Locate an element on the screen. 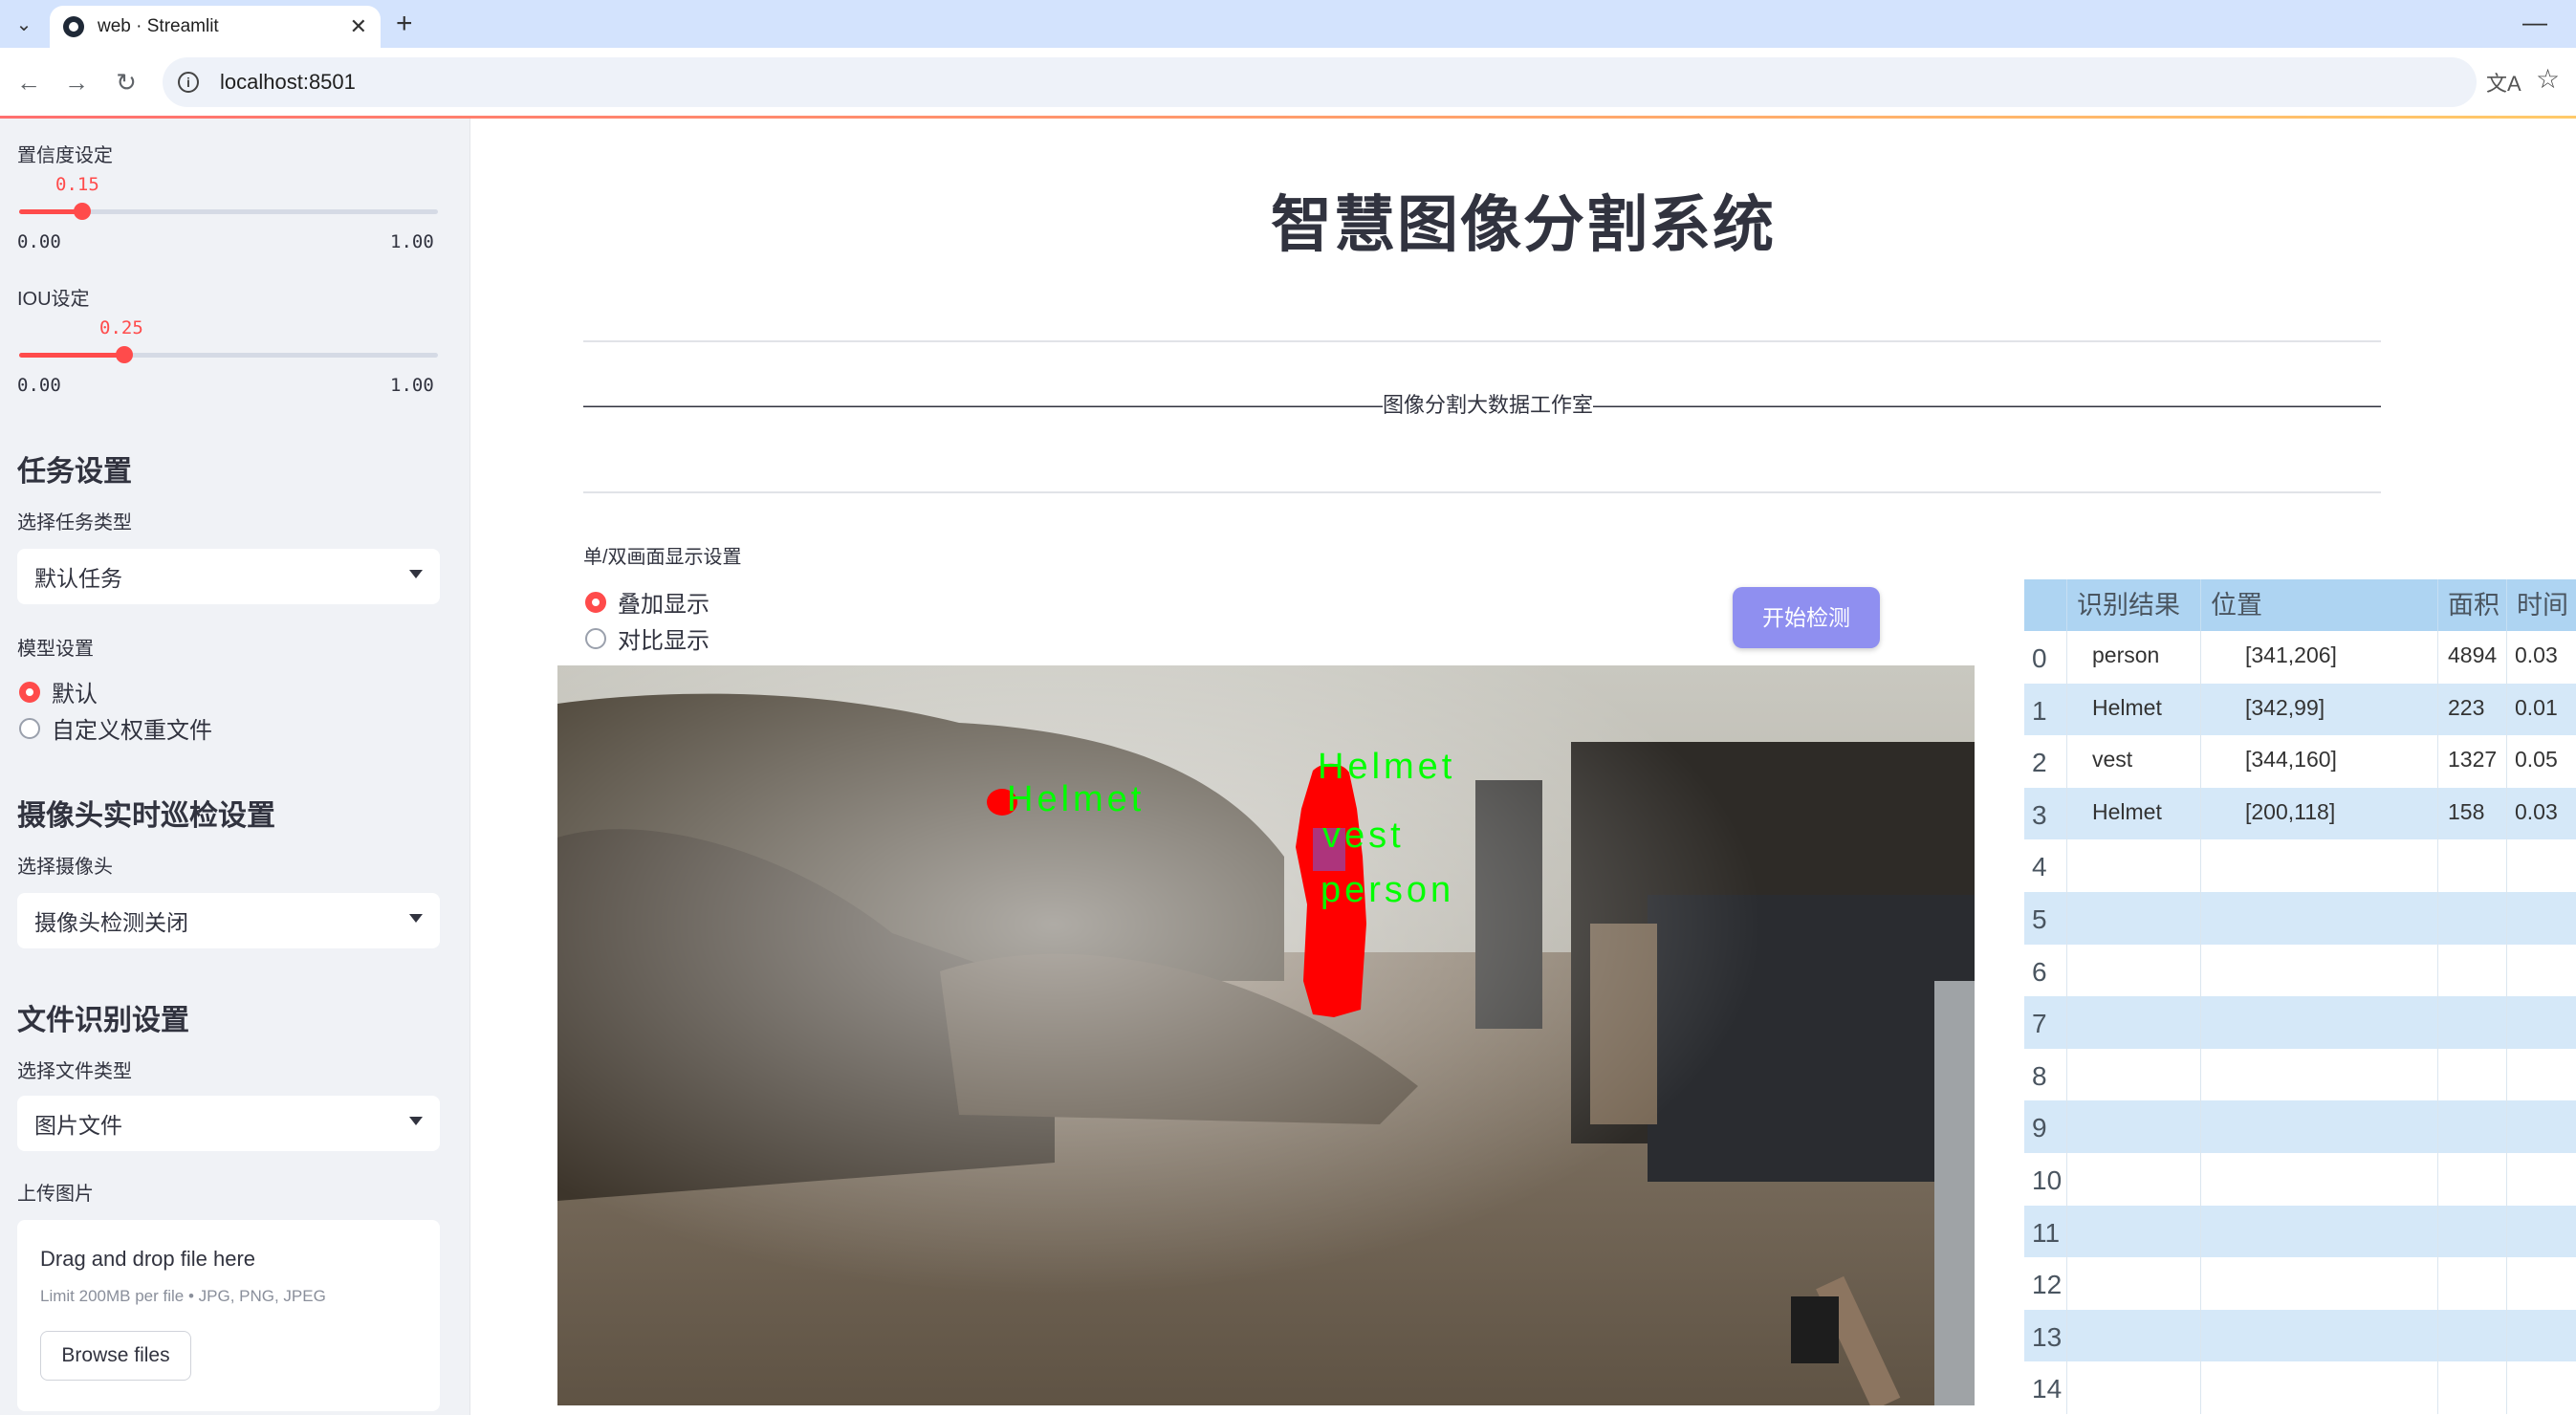 The width and height of the screenshot is (2576, 1415). table-row: 10 is located at coordinates (2300, 1179).